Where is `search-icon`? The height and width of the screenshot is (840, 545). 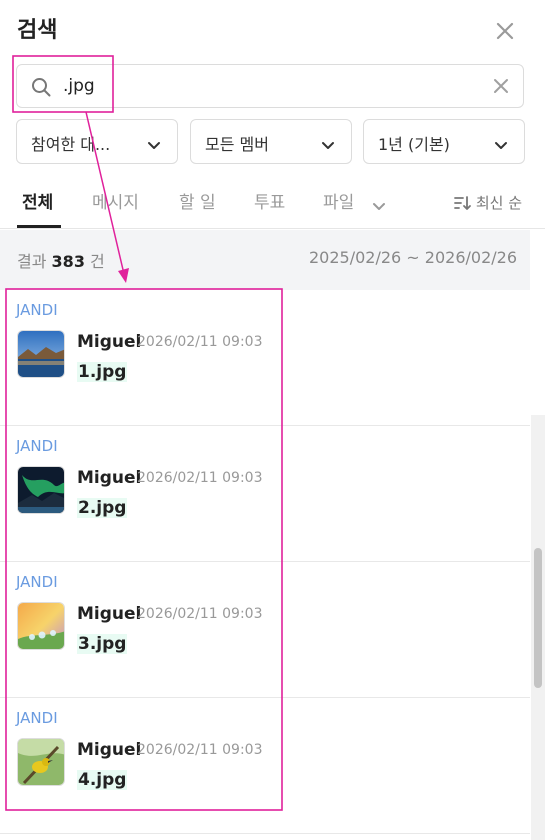 search-icon is located at coordinates (41, 89).